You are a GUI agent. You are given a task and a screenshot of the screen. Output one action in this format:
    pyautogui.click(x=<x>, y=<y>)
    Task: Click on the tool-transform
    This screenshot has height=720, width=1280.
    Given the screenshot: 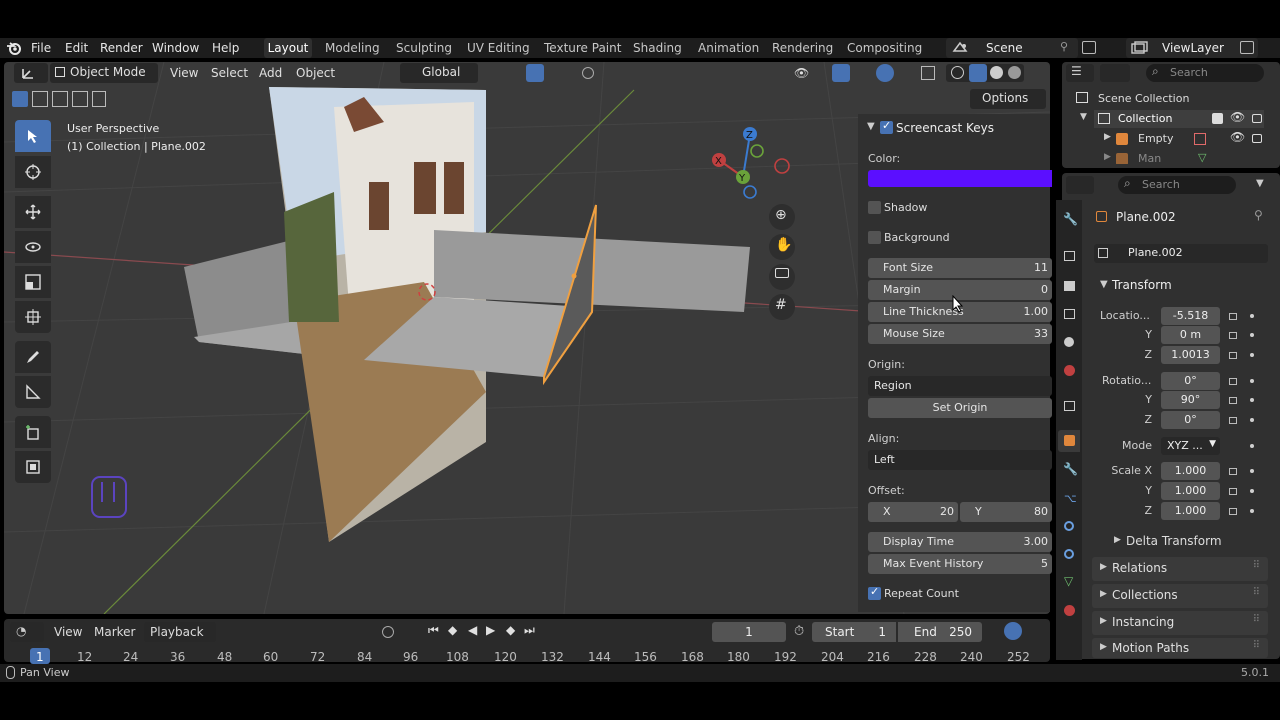 What is the action you would take?
    pyautogui.click(x=33, y=317)
    